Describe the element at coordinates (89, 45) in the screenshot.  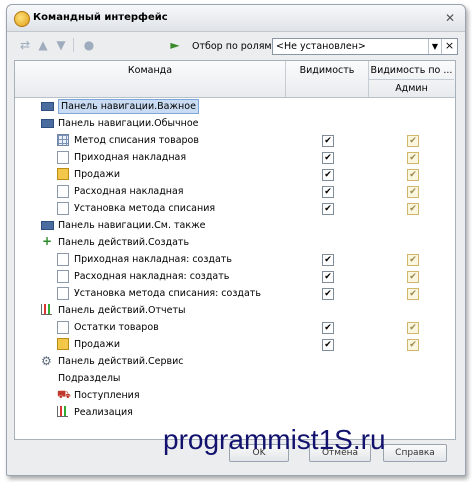
I see `circle-icon: ●` at that location.